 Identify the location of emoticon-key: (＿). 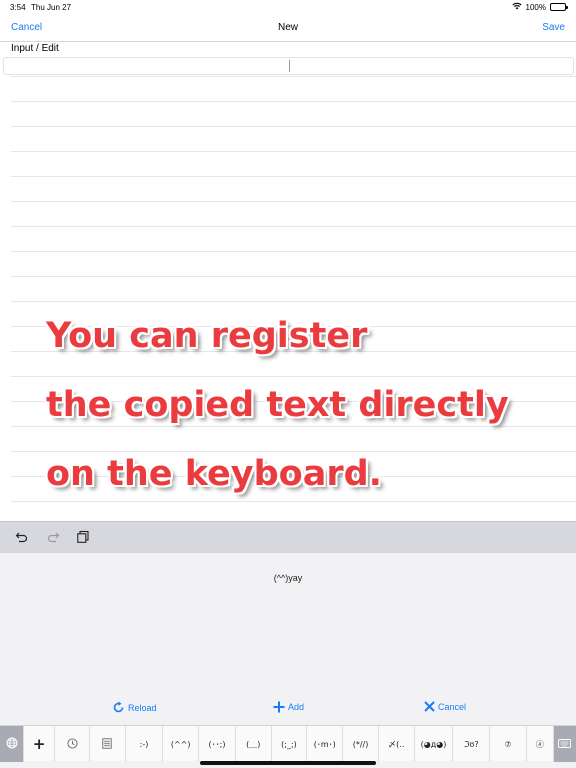
(254, 744).